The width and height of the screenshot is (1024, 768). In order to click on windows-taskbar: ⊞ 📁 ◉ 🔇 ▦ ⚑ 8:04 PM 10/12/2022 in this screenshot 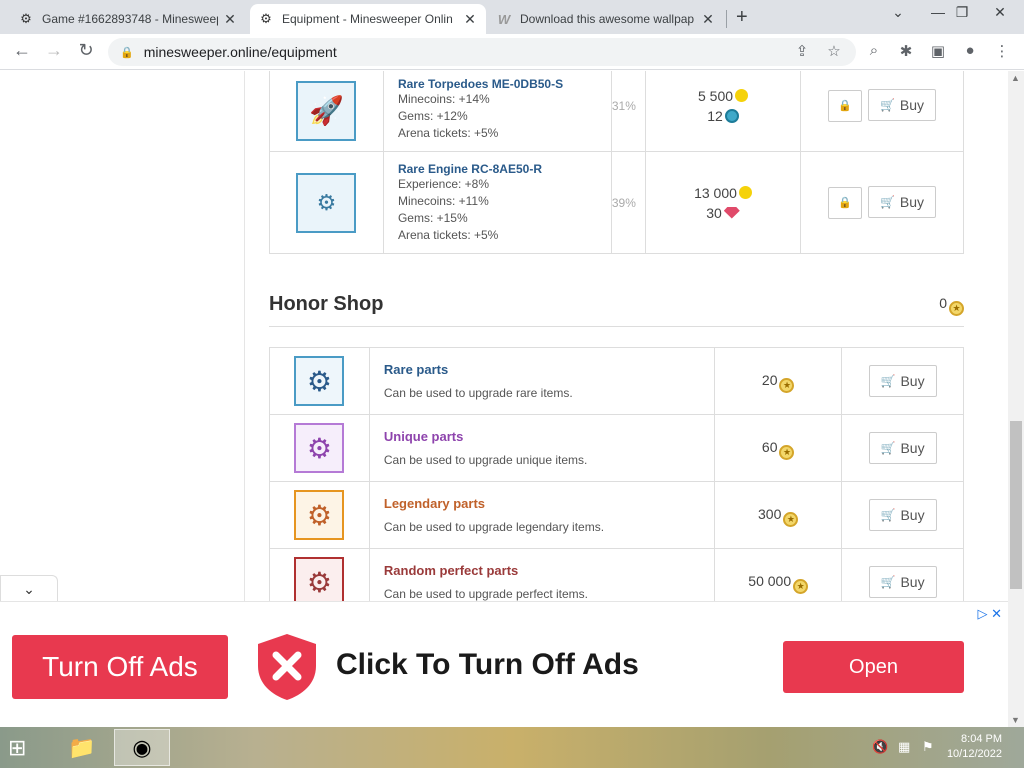, I will do `click(512, 747)`.